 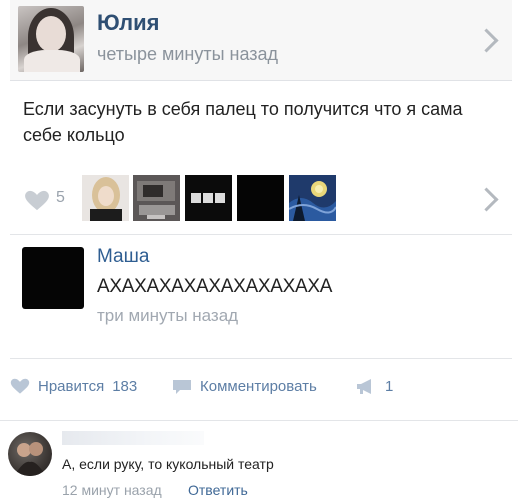 What do you see at coordinates (389, 386) in the screenshot?
I see `share-count: 1` at bounding box center [389, 386].